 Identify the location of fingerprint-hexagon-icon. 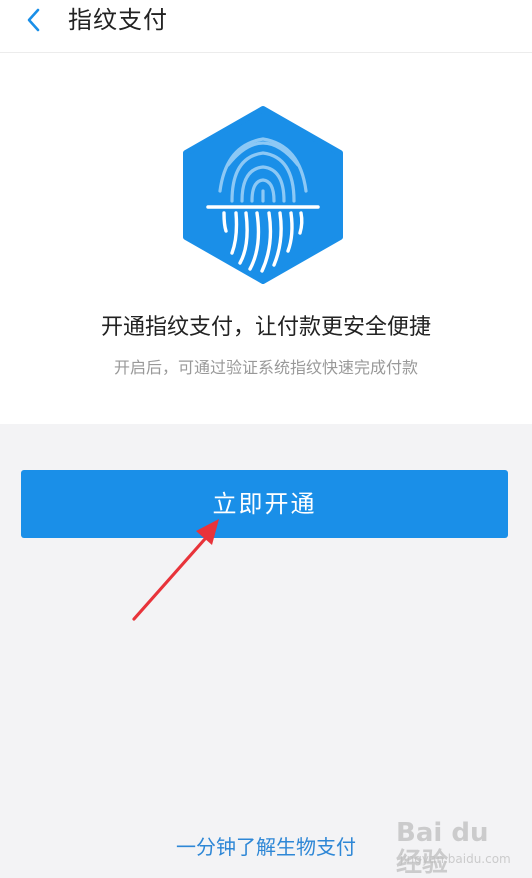
(263, 195).